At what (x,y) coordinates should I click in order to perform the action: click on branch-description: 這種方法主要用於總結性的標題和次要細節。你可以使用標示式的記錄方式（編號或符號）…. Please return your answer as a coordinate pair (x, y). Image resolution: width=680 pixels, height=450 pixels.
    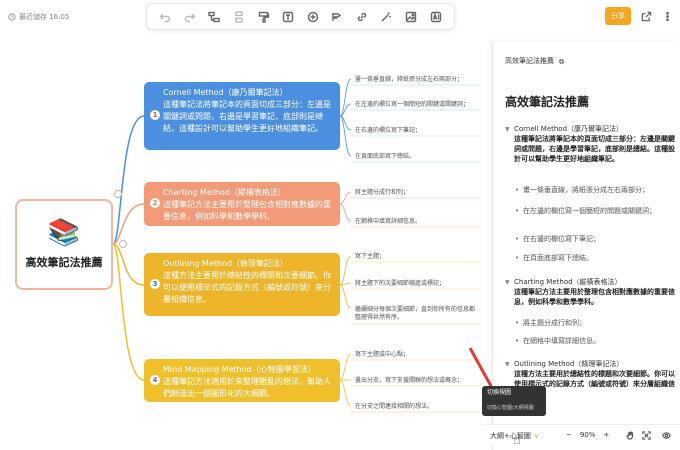
    Looking at the image, I should click on (247, 287).